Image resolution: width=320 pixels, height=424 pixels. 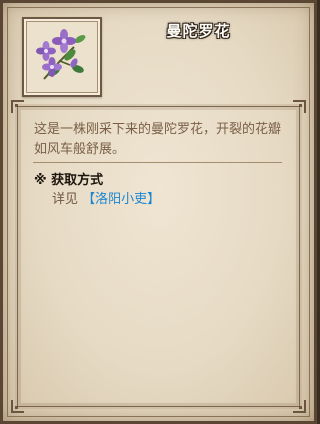 What do you see at coordinates (198, 31) in the screenshot?
I see `item-title: 曼陀罗花` at bounding box center [198, 31].